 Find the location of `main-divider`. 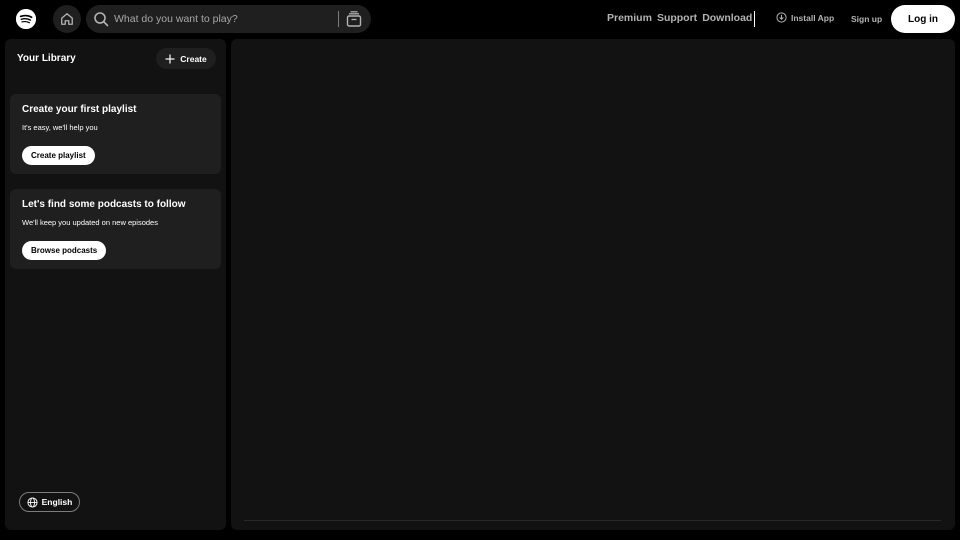

main-divider is located at coordinates (592, 520).